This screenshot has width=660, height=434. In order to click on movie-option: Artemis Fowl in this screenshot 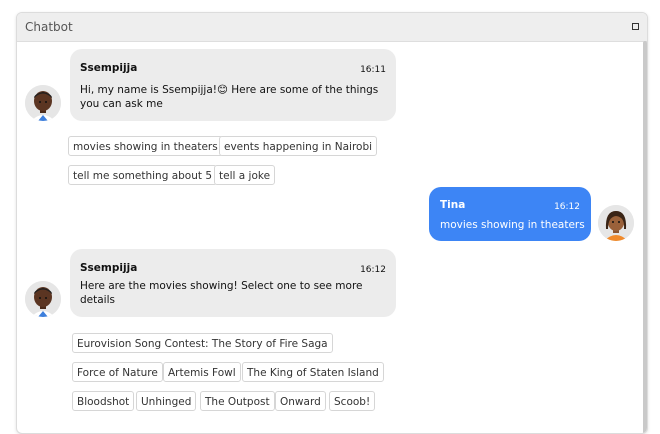, I will do `click(202, 372)`.